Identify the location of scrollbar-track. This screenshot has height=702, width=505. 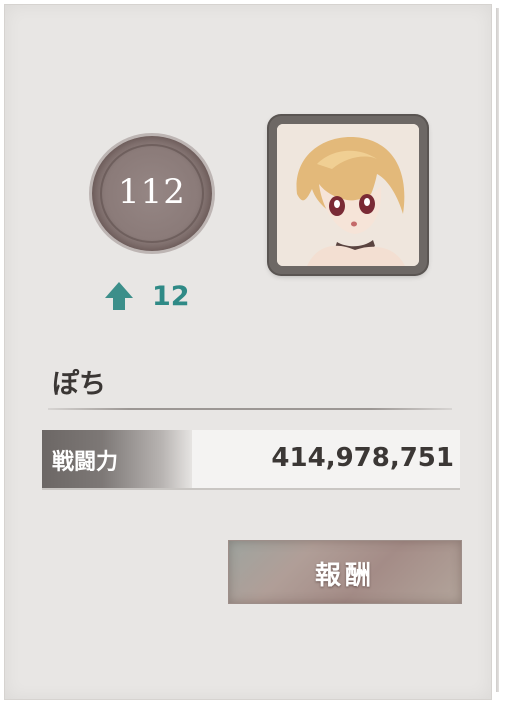
(497, 350).